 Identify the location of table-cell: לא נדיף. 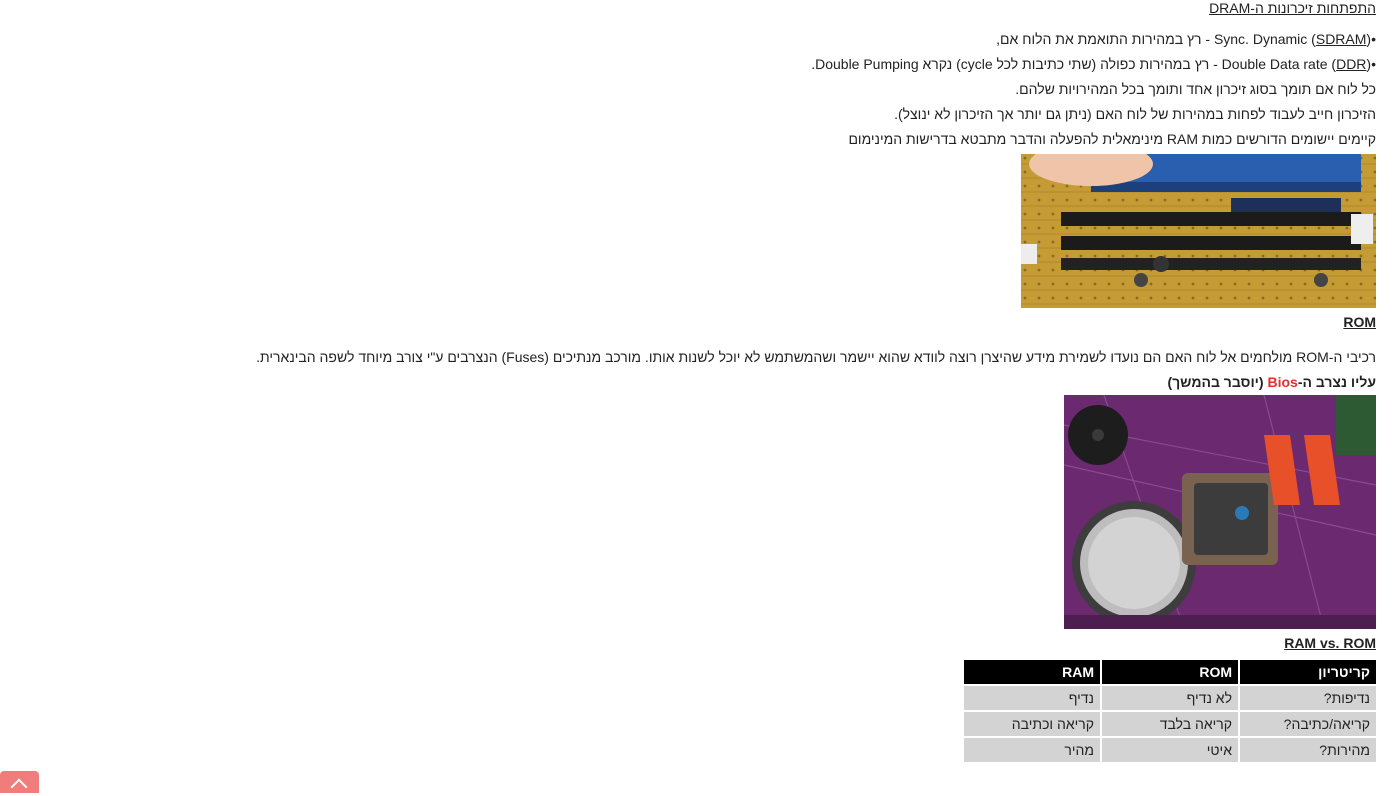
(1170, 698).